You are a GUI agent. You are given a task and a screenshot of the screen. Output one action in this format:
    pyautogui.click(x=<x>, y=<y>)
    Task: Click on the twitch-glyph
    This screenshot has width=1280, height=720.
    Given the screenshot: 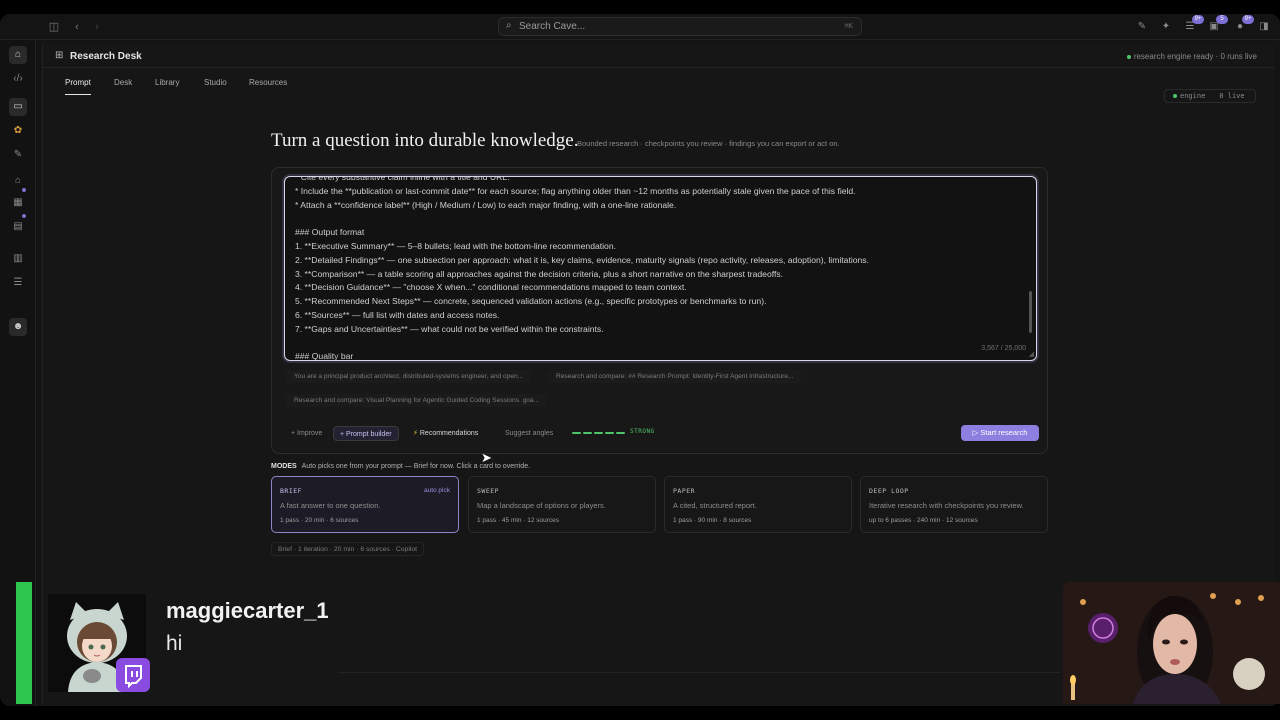 What is the action you would take?
    pyautogui.click(x=133, y=677)
    